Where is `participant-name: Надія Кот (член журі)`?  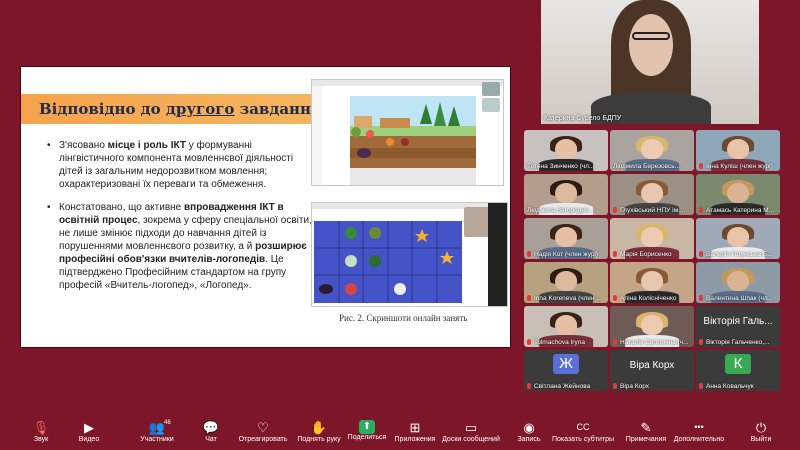 participant-name: Надія Кот (член журі) is located at coordinates (566, 254).